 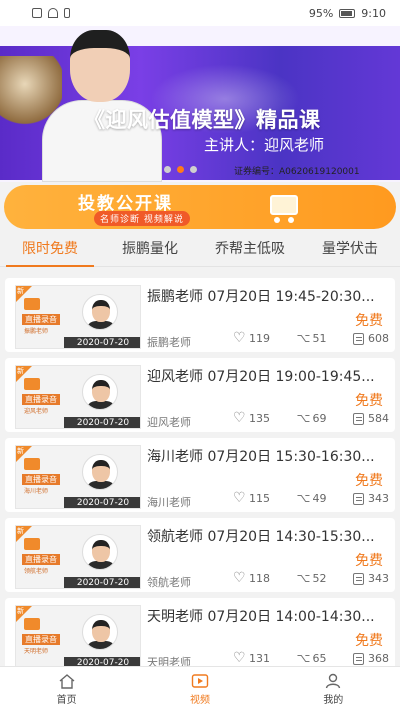 I want to click on like-count: 135, so click(x=259, y=418).